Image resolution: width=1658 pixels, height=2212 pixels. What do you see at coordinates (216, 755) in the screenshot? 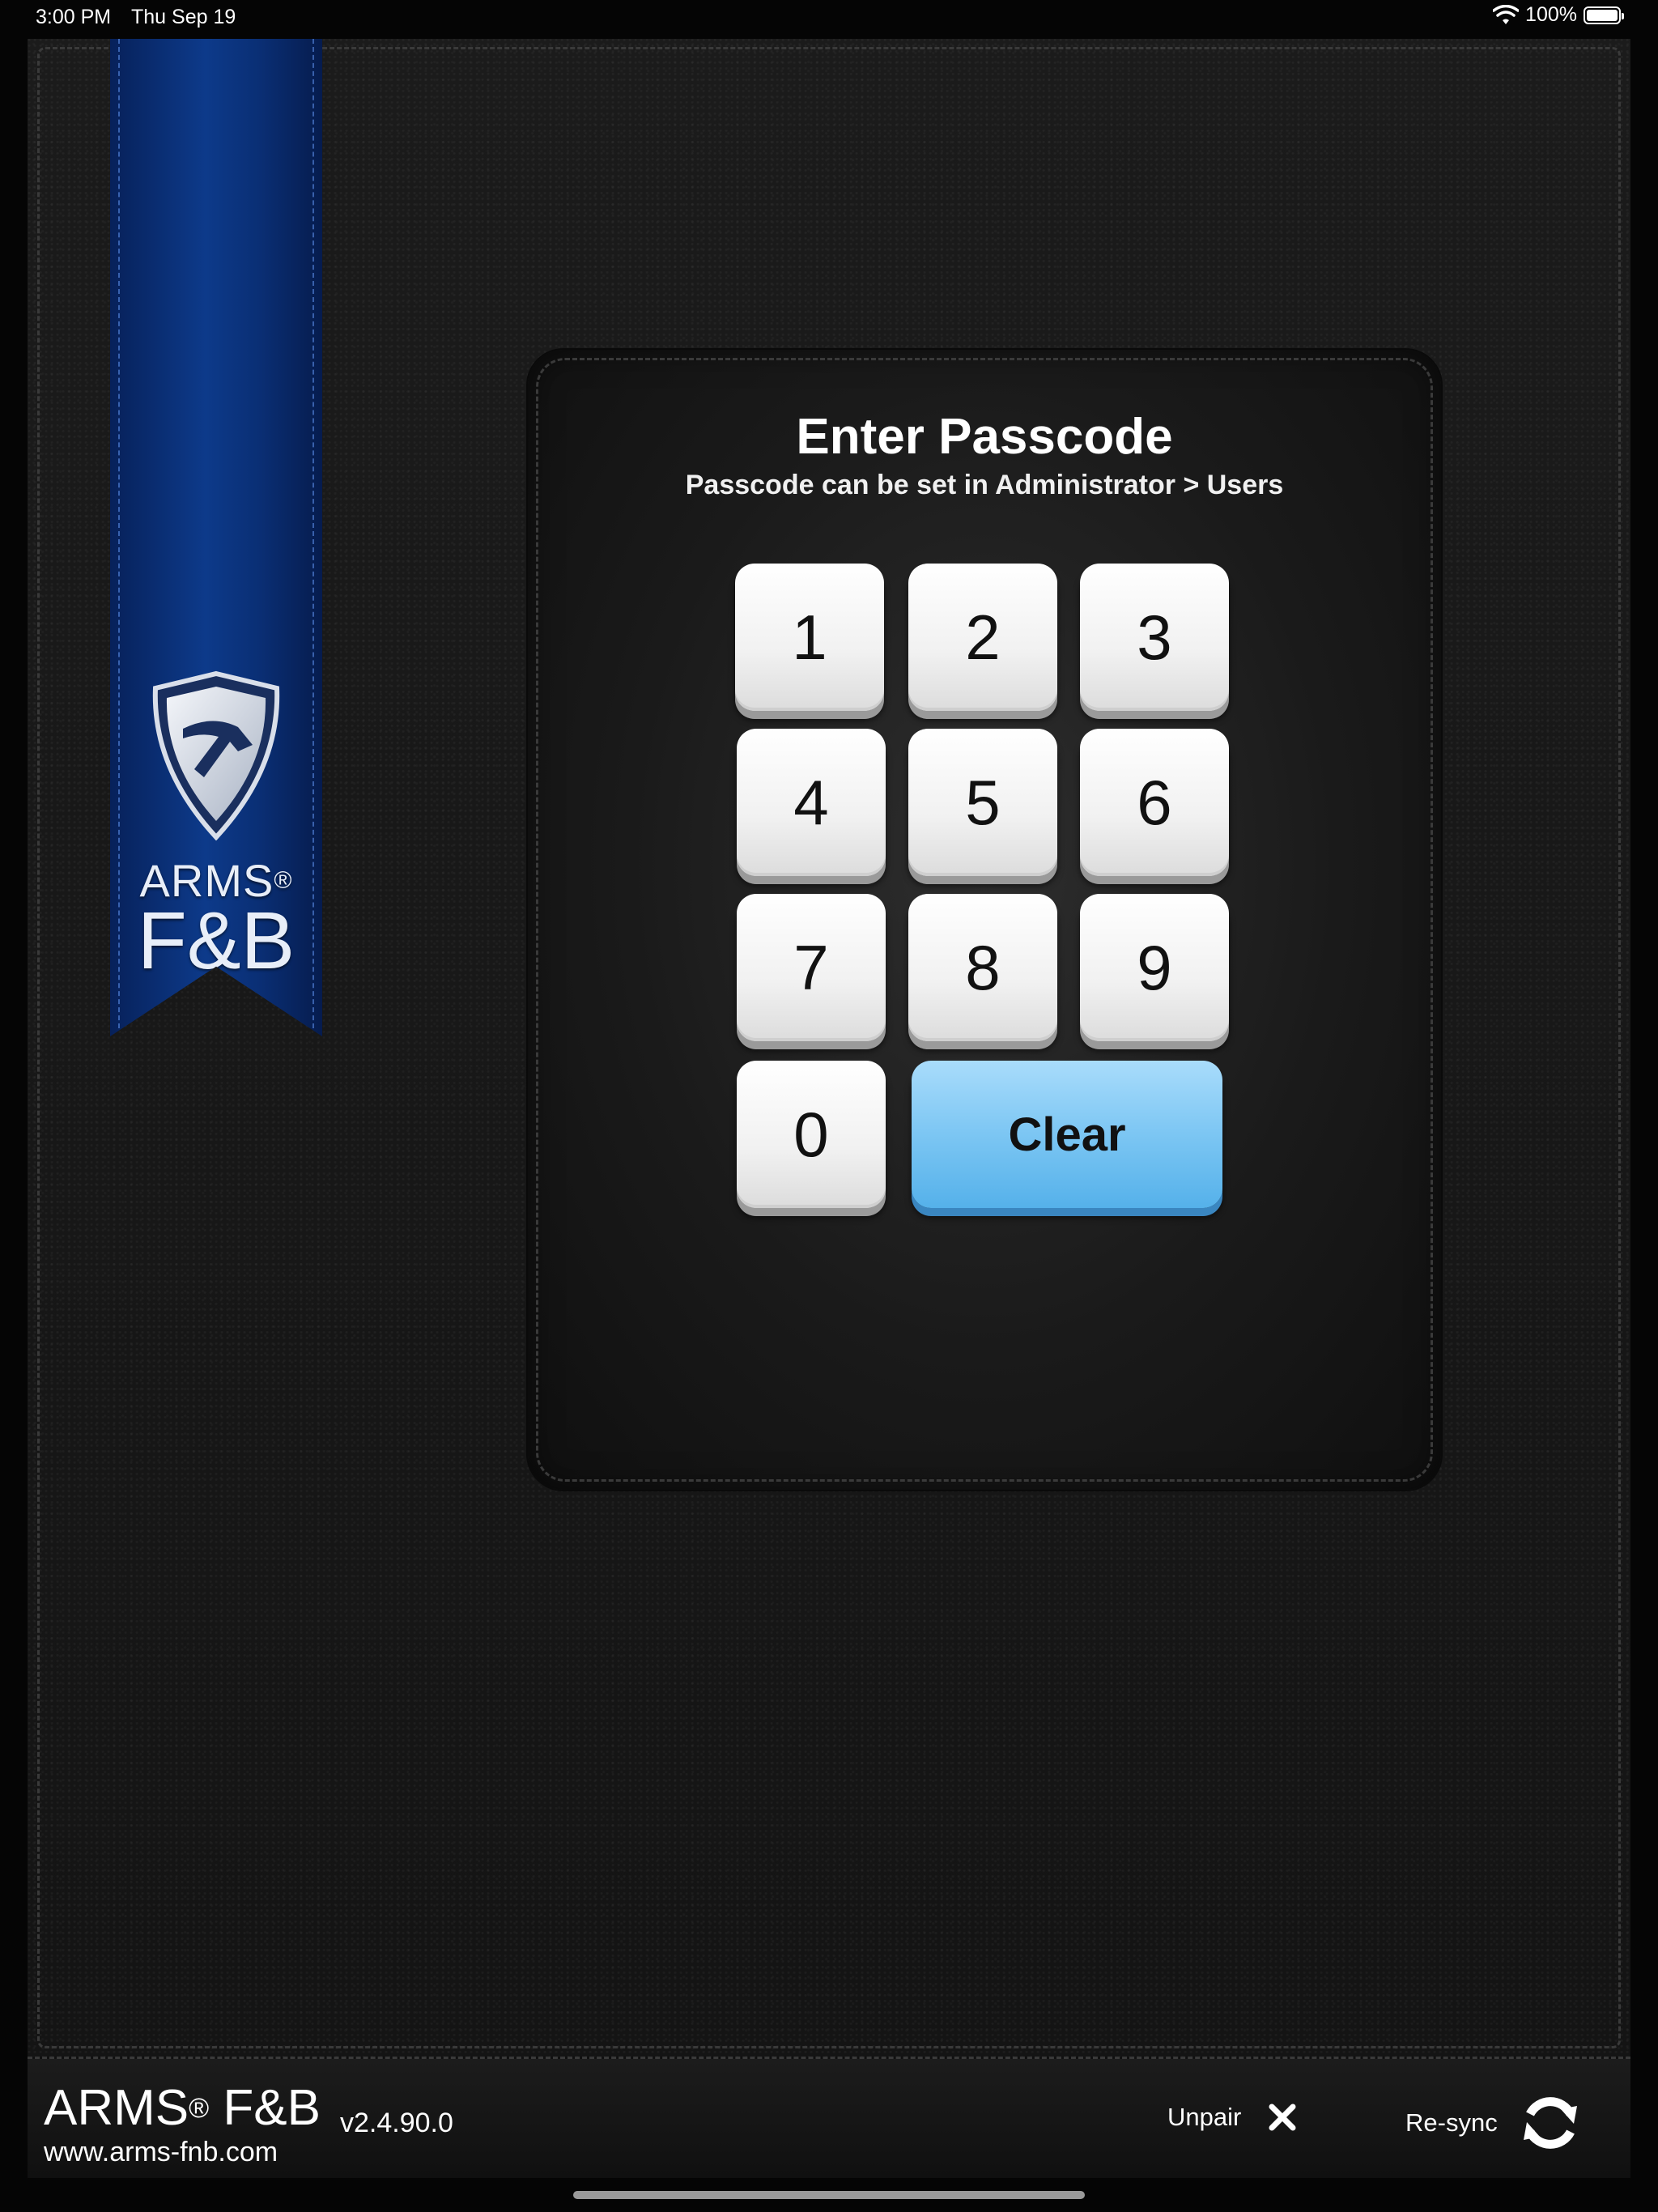
I see `shield-icon` at bounding box center [216, 755].